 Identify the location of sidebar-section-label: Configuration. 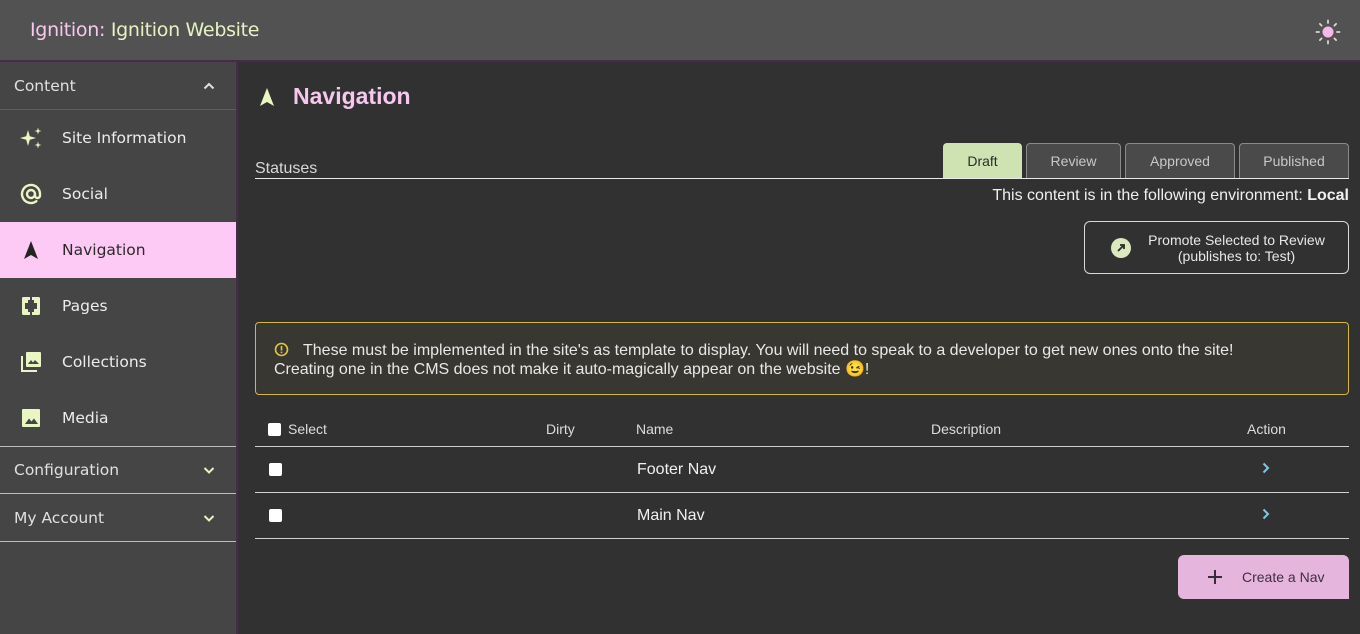
(67, 470).